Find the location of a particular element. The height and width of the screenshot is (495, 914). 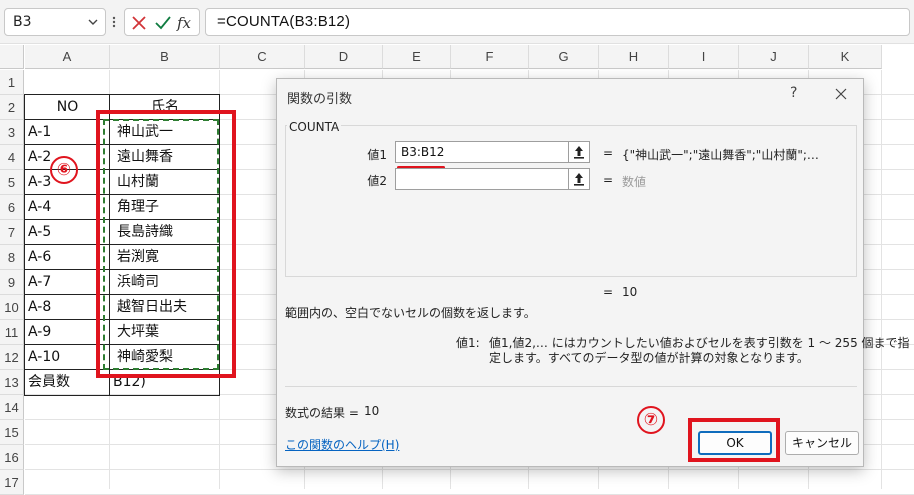

column-header-i: I is located at coordinates (704, 57).